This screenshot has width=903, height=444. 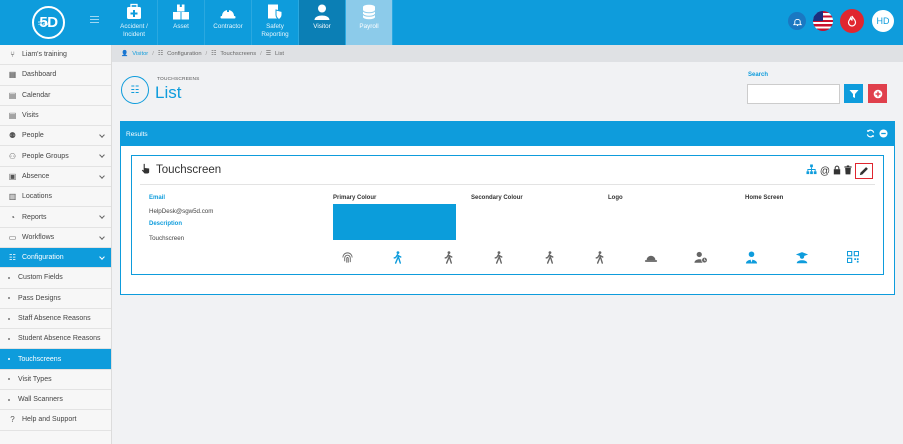 What do you see at coordinates (140, 54) in the screenshot?
I see `breadcrumb-visitor: Visitor` at bounding box center [140, 54].